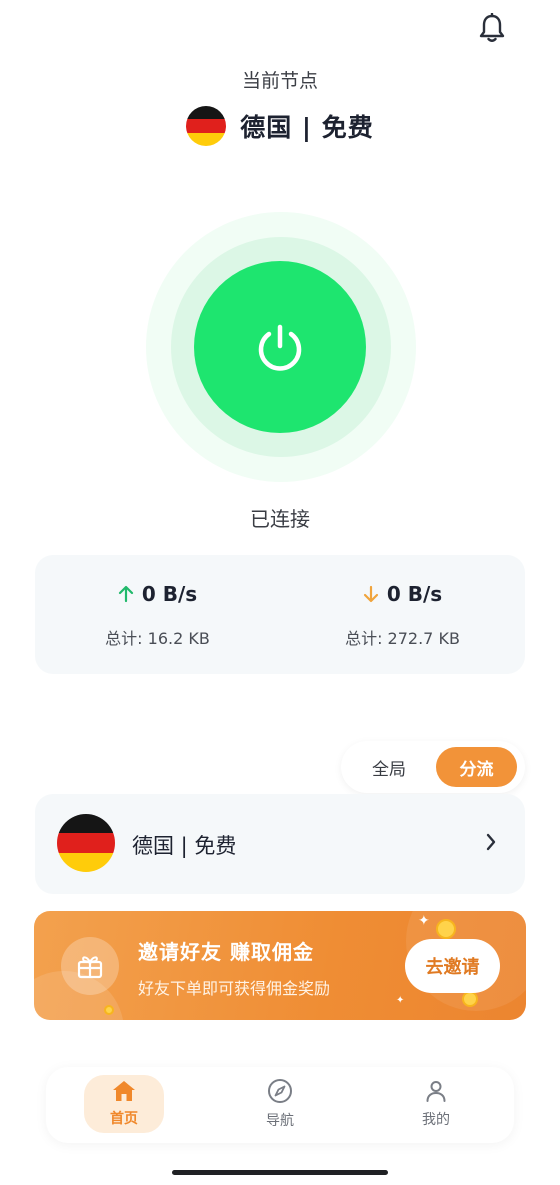 The height and width of the screenshot is (1185, 560). Describe the element at coordinates (436, 1104) in the screenshot. I see `tab-profile: 我的` at that location.